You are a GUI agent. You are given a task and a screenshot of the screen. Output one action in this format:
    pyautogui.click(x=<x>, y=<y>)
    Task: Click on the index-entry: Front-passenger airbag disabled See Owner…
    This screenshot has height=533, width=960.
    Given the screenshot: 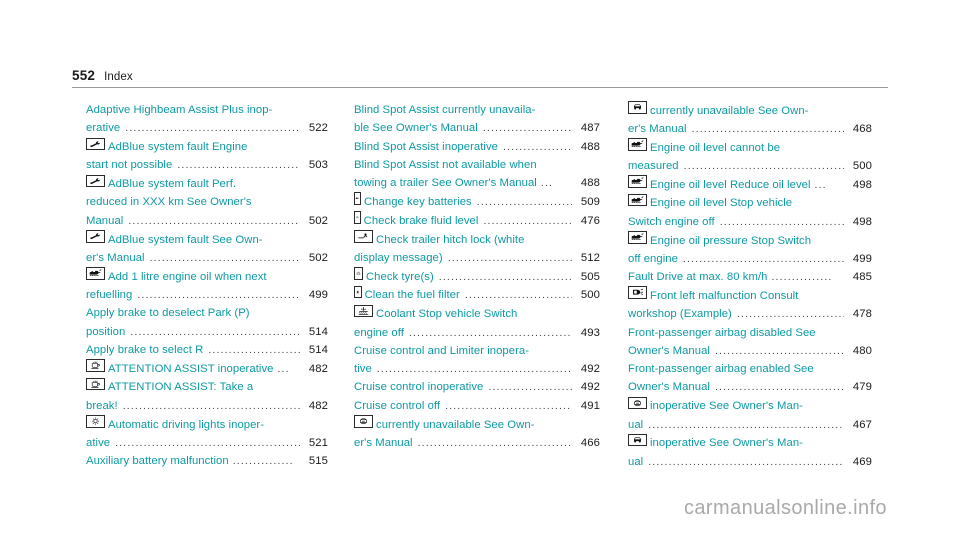 What is the action you would take?
    pyautogui.click(x=750, y=342)
    